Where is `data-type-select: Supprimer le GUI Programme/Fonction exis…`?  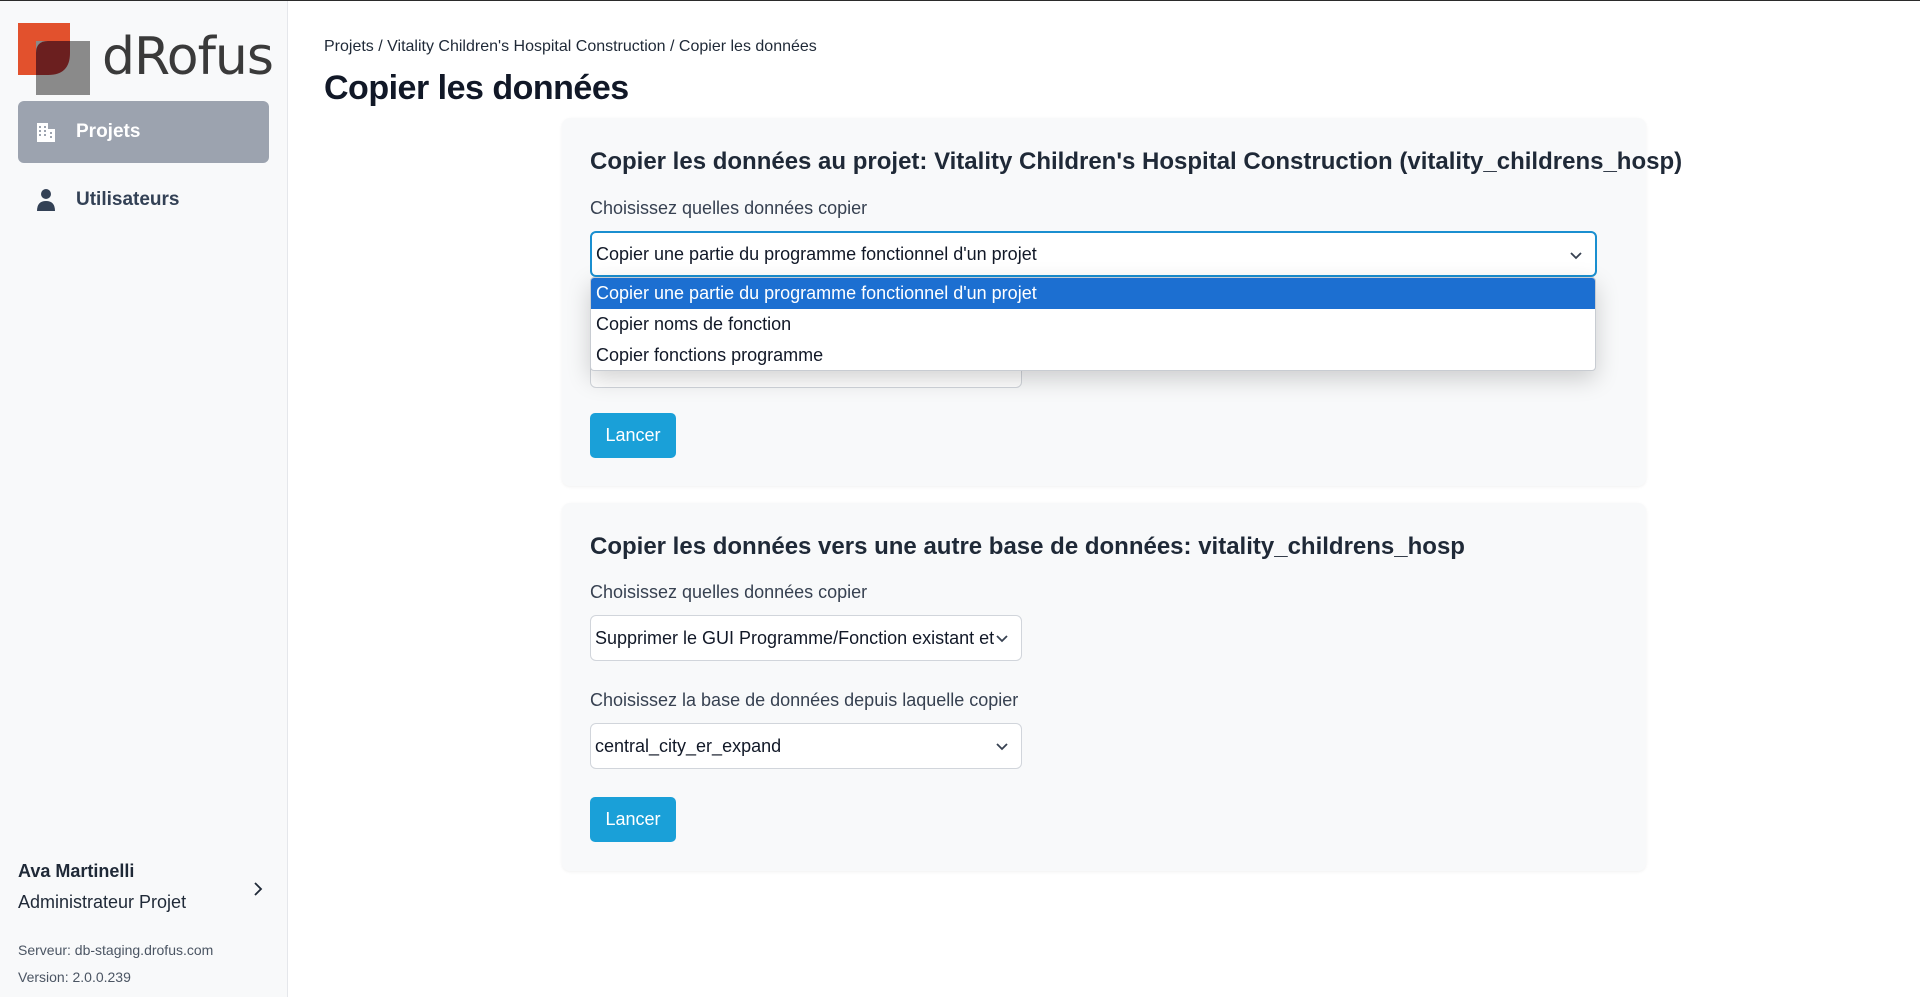 data-type-select: Supprimer le GUI Programme/Fonction exis… is located at coordinates (806, 638).